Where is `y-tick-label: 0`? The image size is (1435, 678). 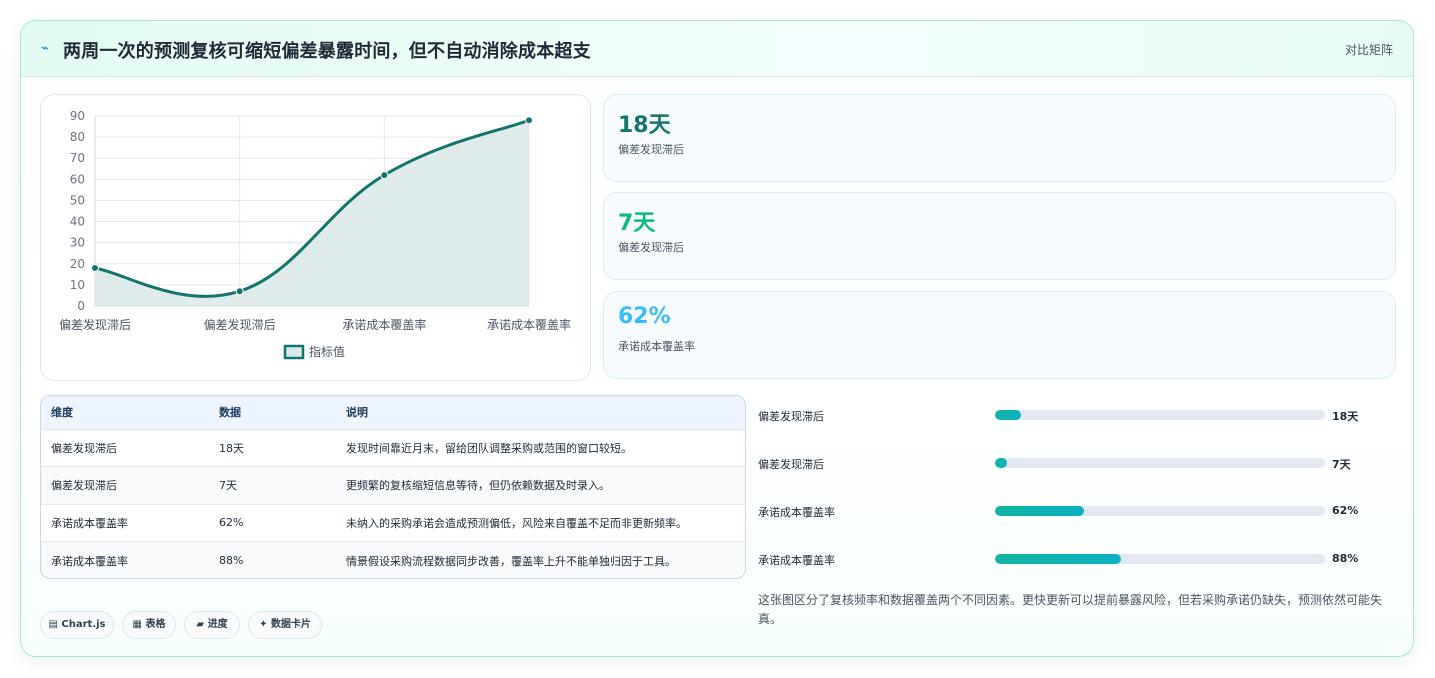
y-tick-label: 0 is located at coordinates (81, 306).